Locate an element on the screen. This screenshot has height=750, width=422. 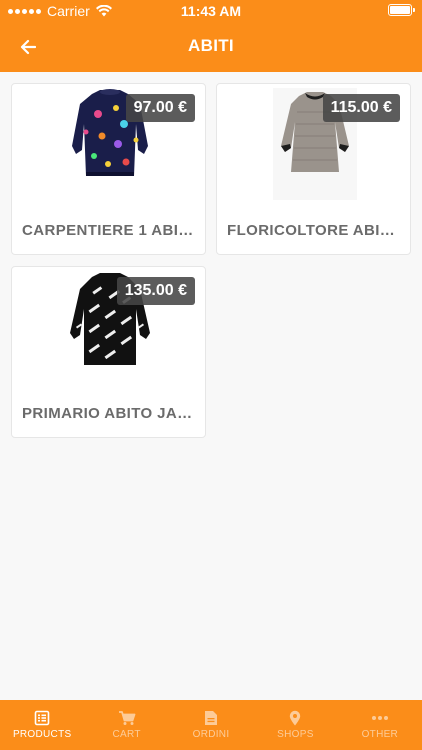
tab-shops: SHOPS is located at coordinates (295, 725).